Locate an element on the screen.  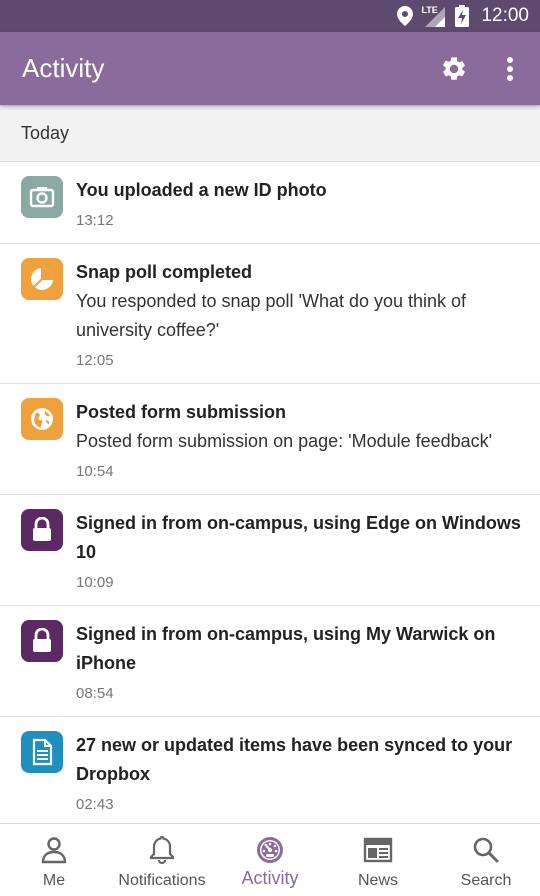
pie-chart-icon is located at coordinates (42, 279).